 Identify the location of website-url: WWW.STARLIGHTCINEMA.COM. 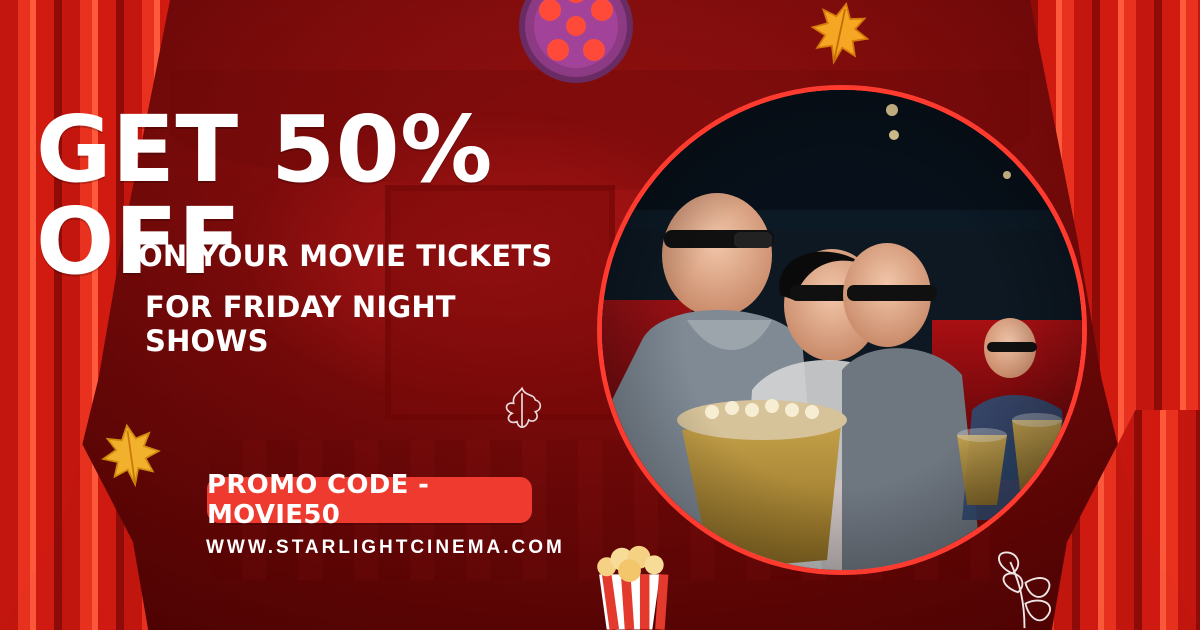
(385, 547).